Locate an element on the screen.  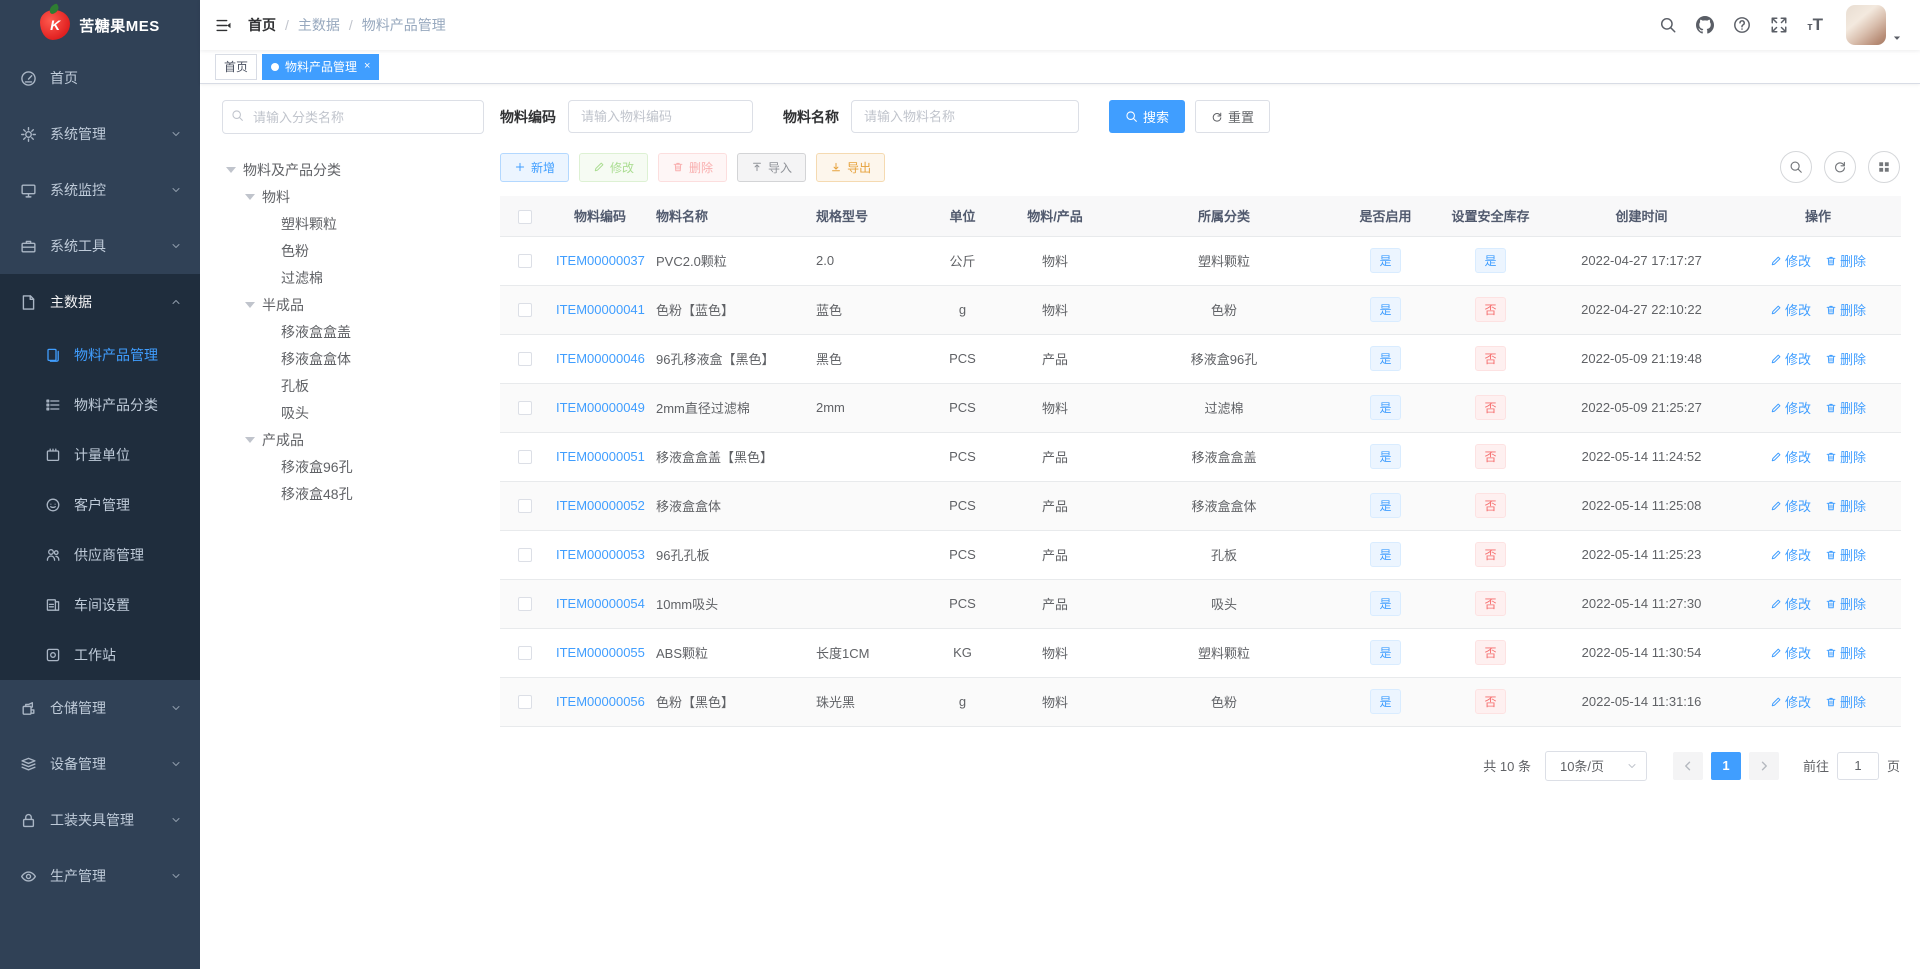
caret-down-icon is located at coordinates (1897, 39).